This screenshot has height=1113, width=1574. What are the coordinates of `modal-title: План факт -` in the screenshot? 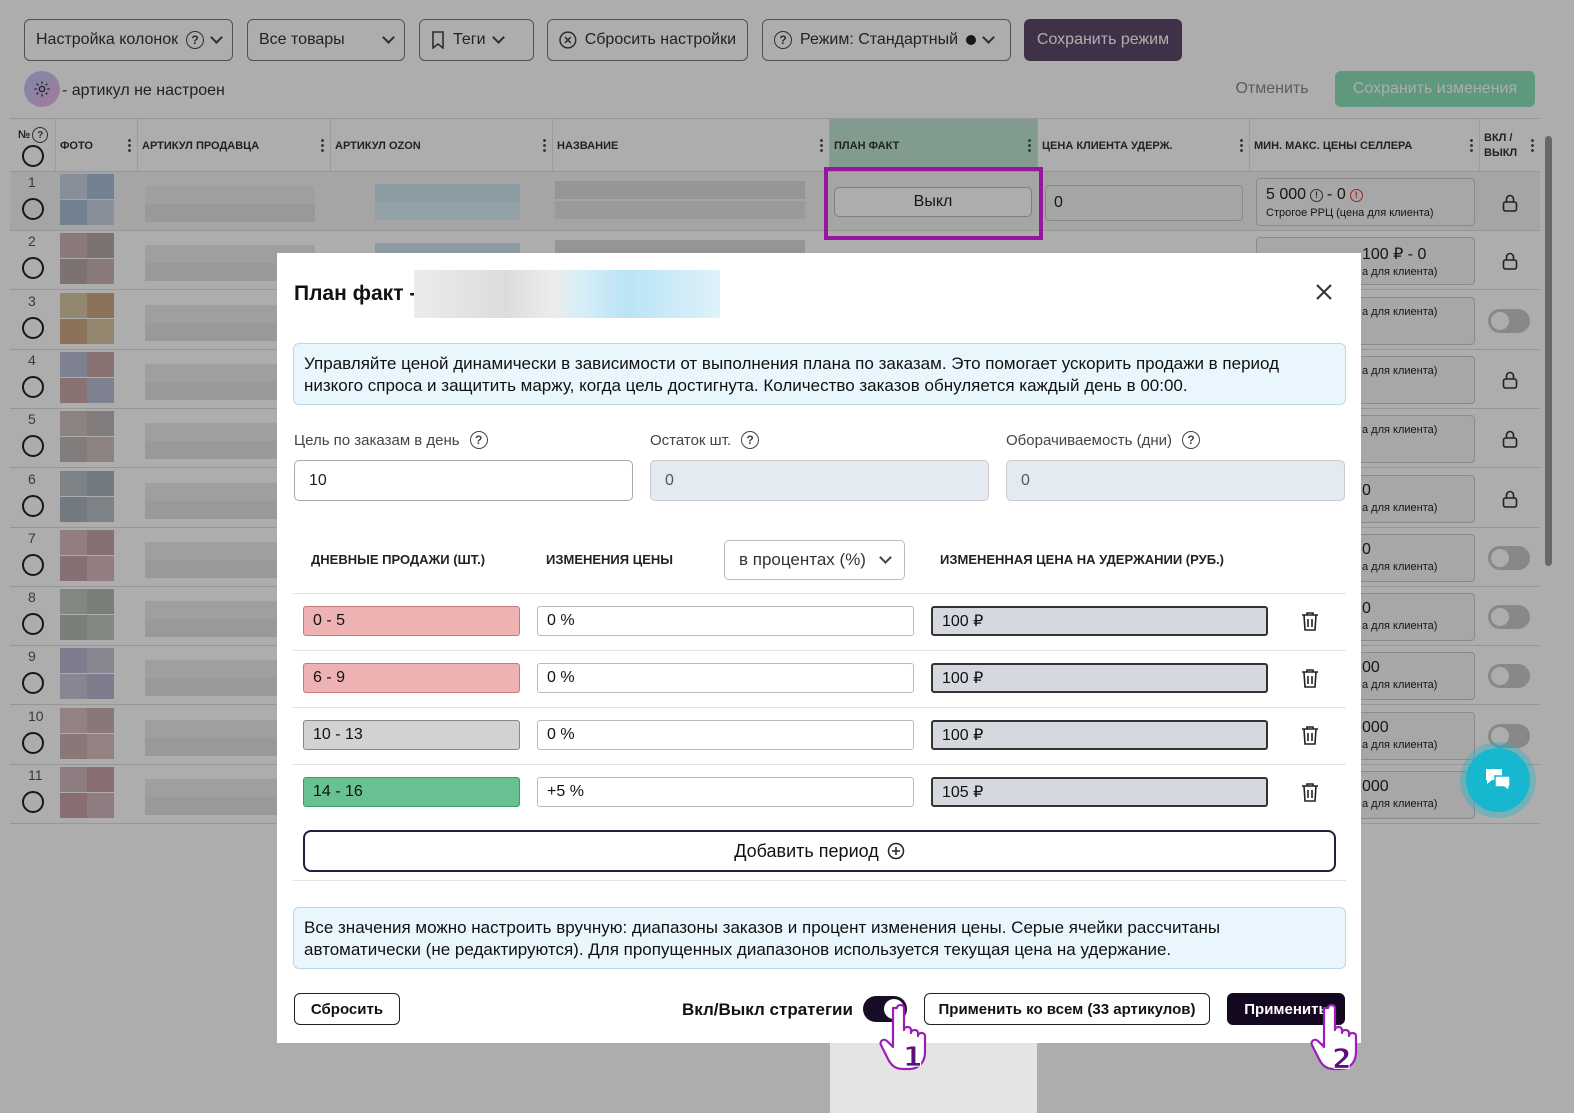 It's located at (355, 293).